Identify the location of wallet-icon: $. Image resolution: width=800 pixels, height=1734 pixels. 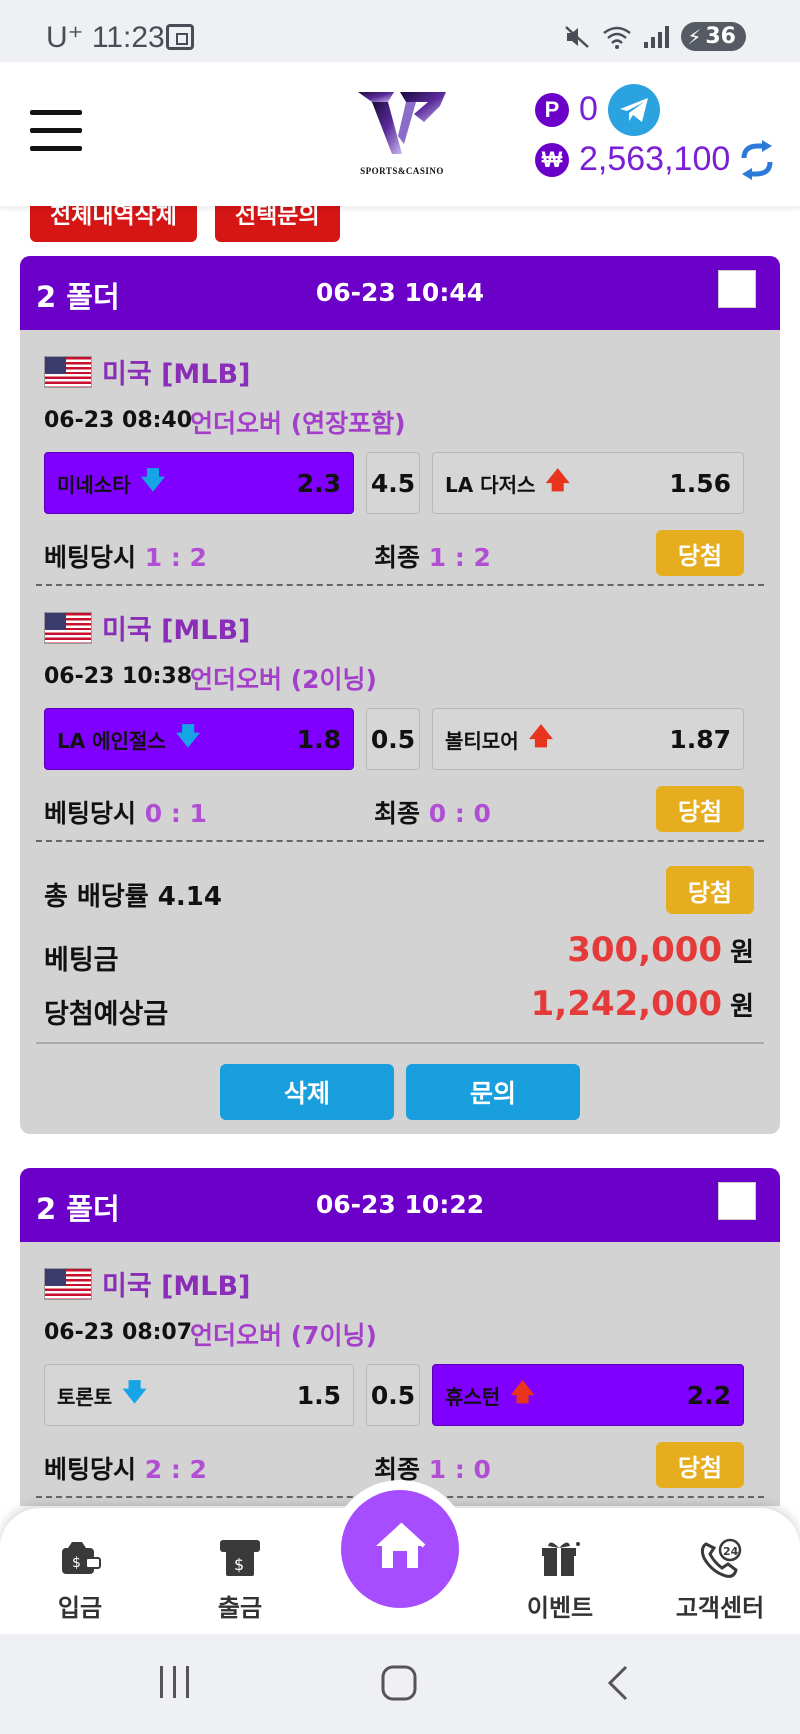
(81, 1558).